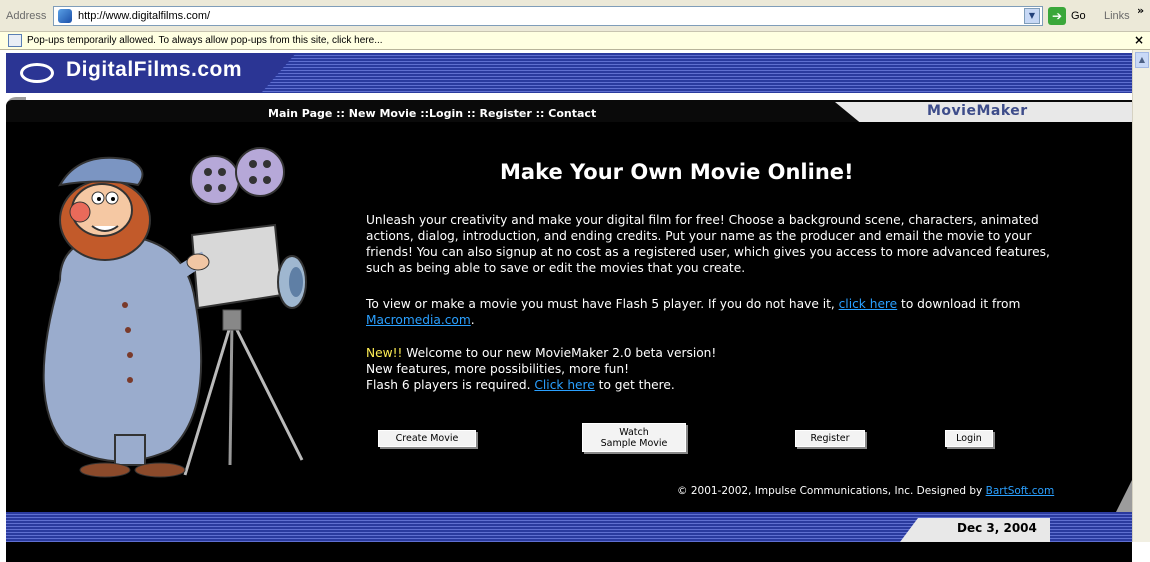 The width and height of the screenshot is (1150, 562). I want to click on product-title: MovieMaker, so click(977, 111).